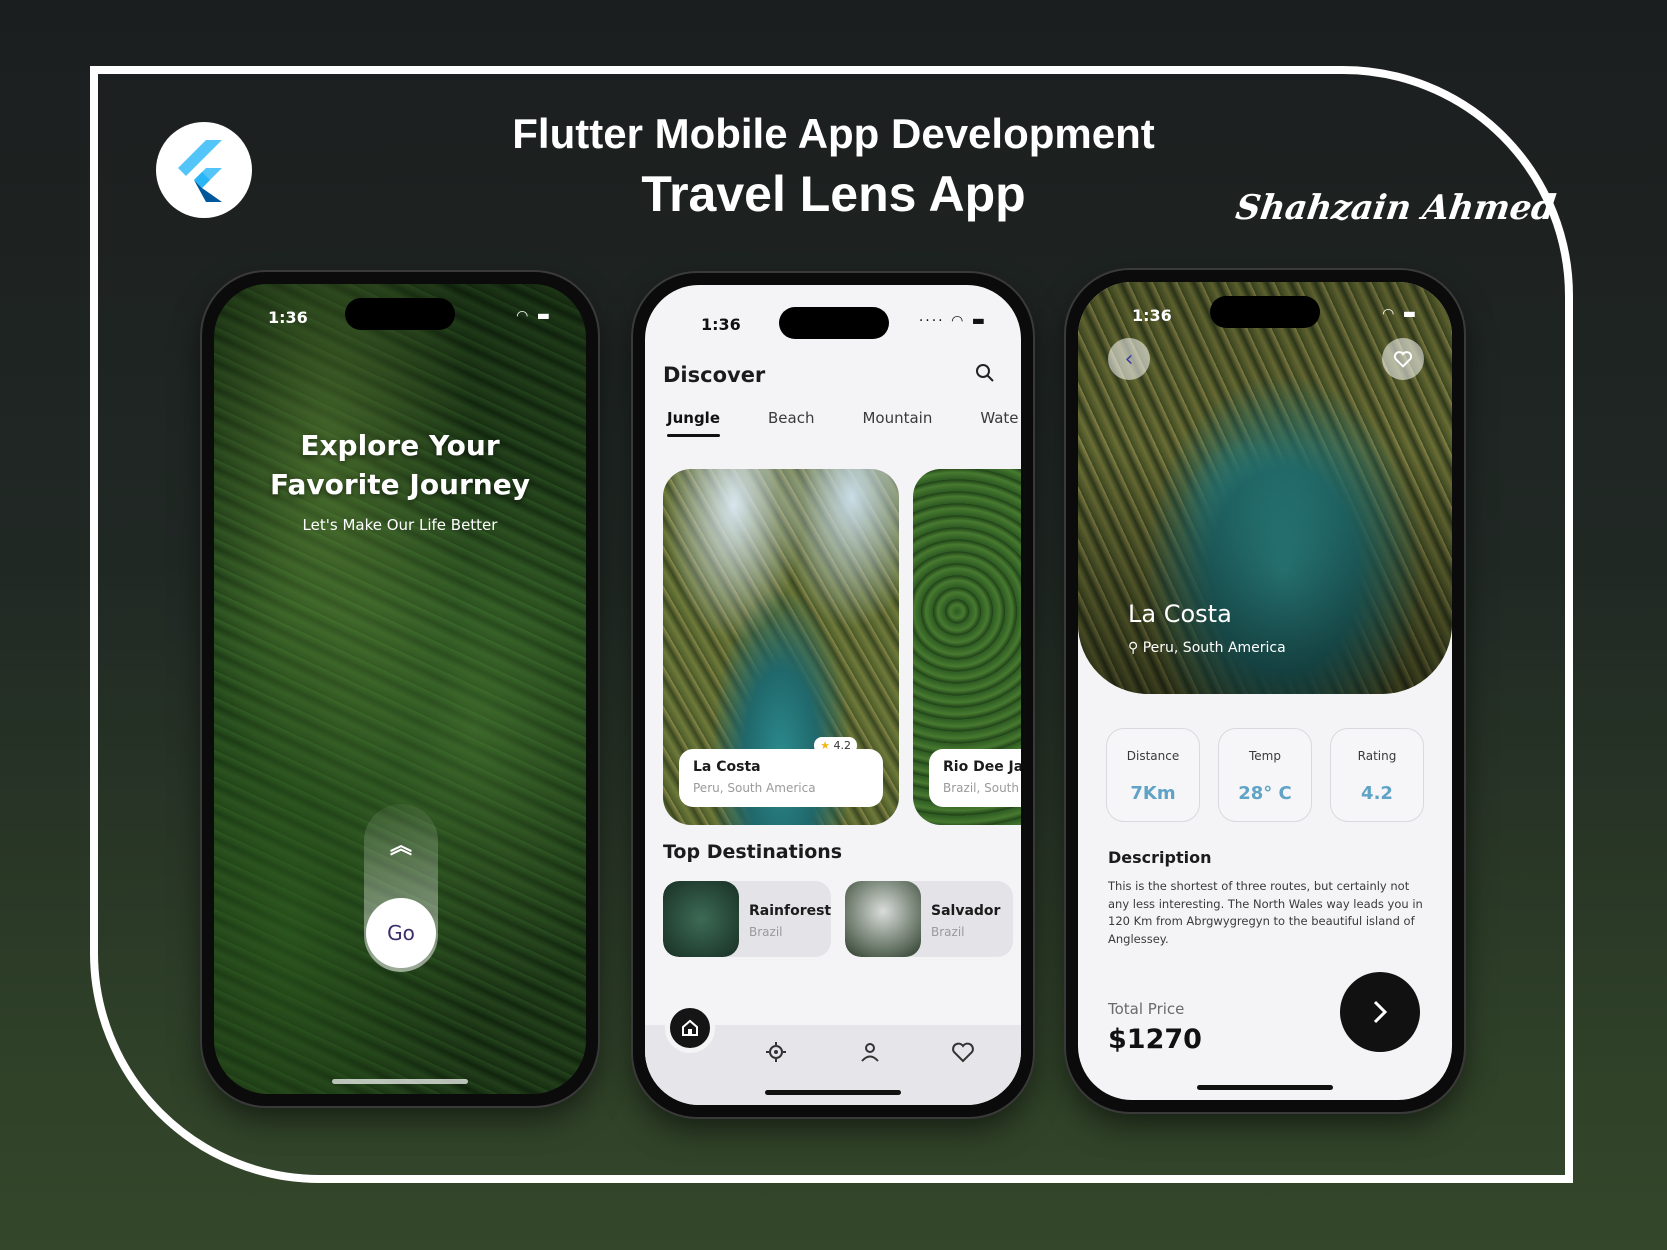  I want to click on search-icon, so click(985, 375).